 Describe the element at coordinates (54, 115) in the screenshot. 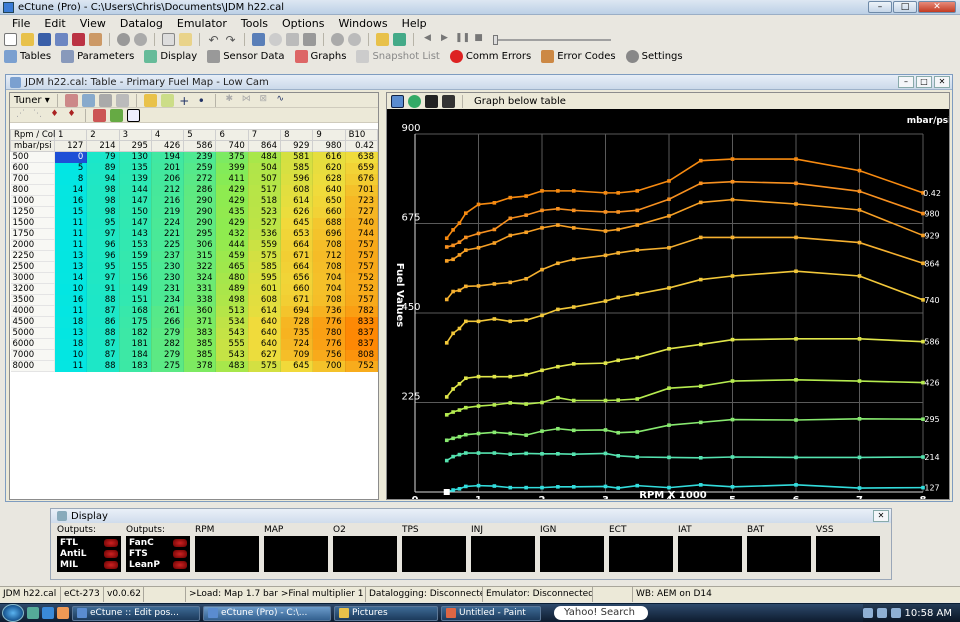

I see `marker-icon: ♦` at that location.